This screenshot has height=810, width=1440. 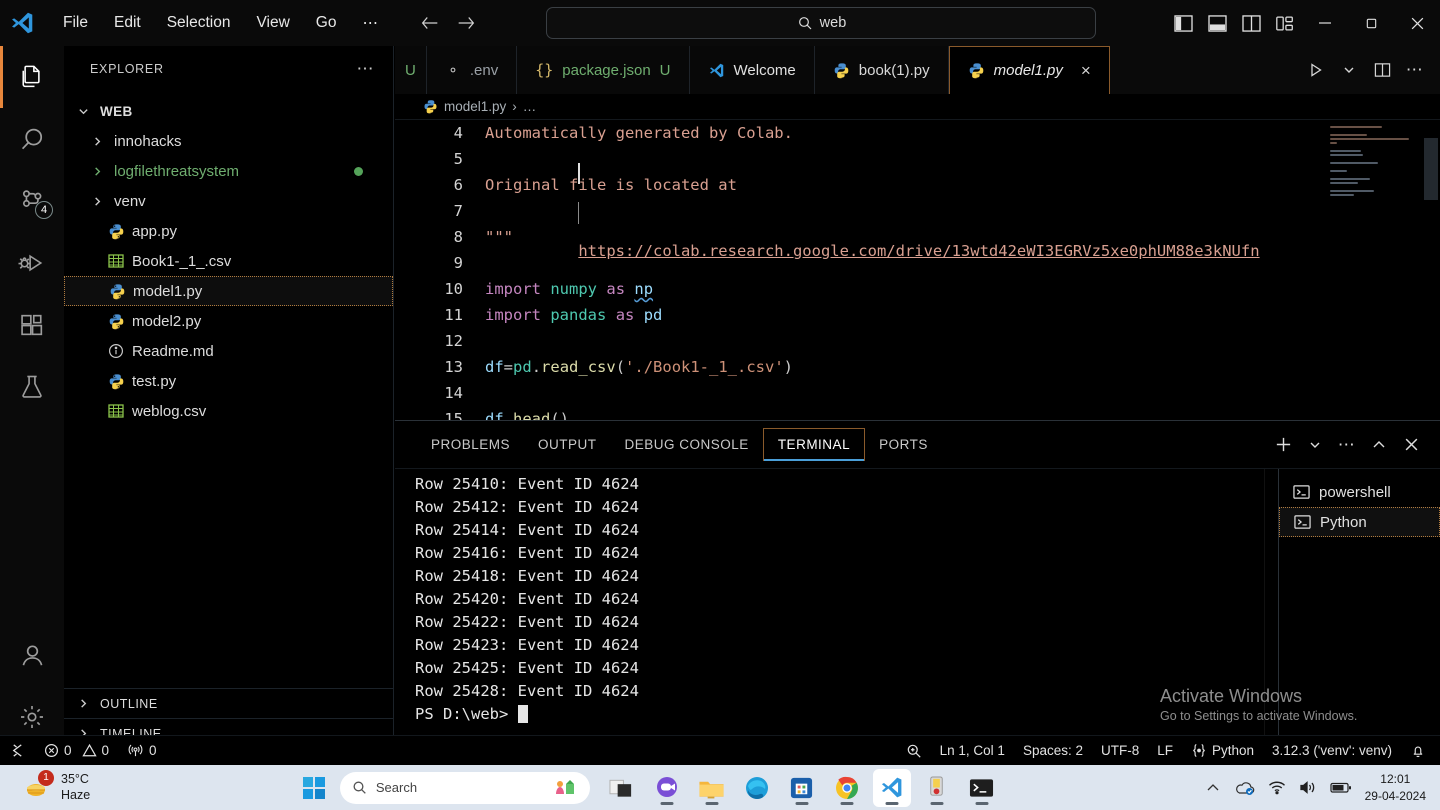 I want to click on editor-tab-book1-py: book(1).py, so click(x=881, y=70).